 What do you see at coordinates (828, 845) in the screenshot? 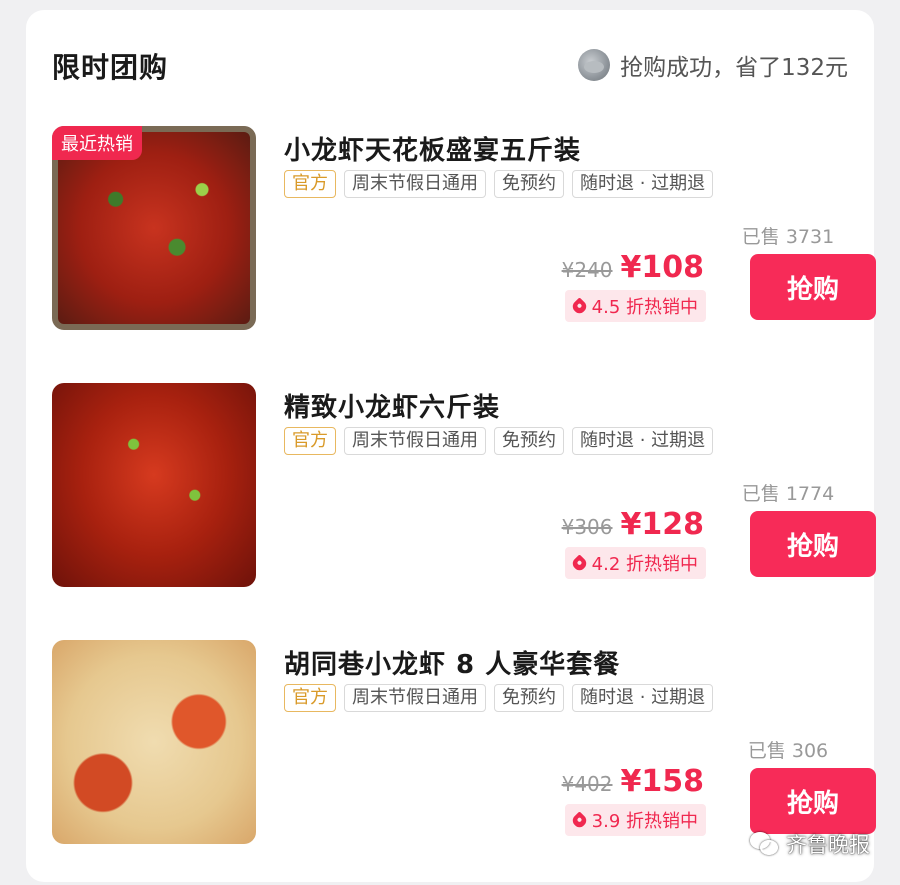
I see `watermark-text: 齐鲁晚报` at bounding box center [828, 845].